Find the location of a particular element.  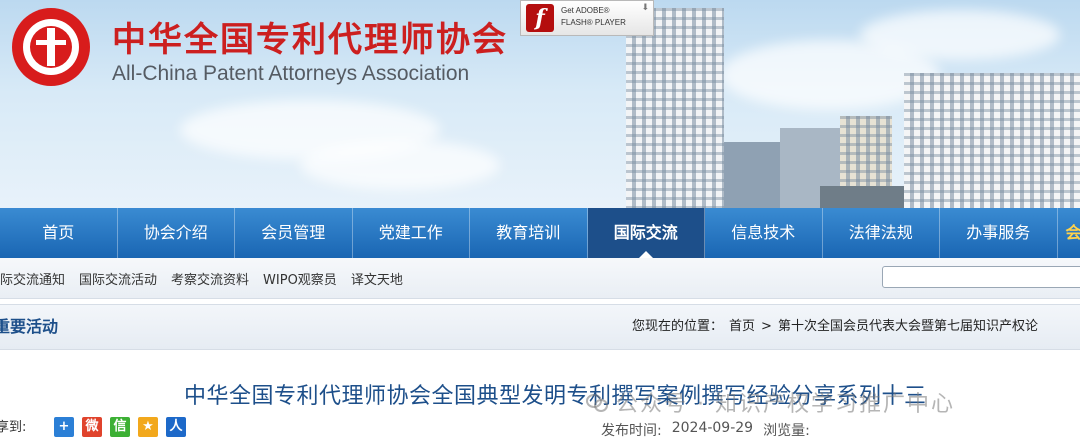

watermark-text: 公众号 · 知识产权学习推广中心 is located at coordinates (785, 404).